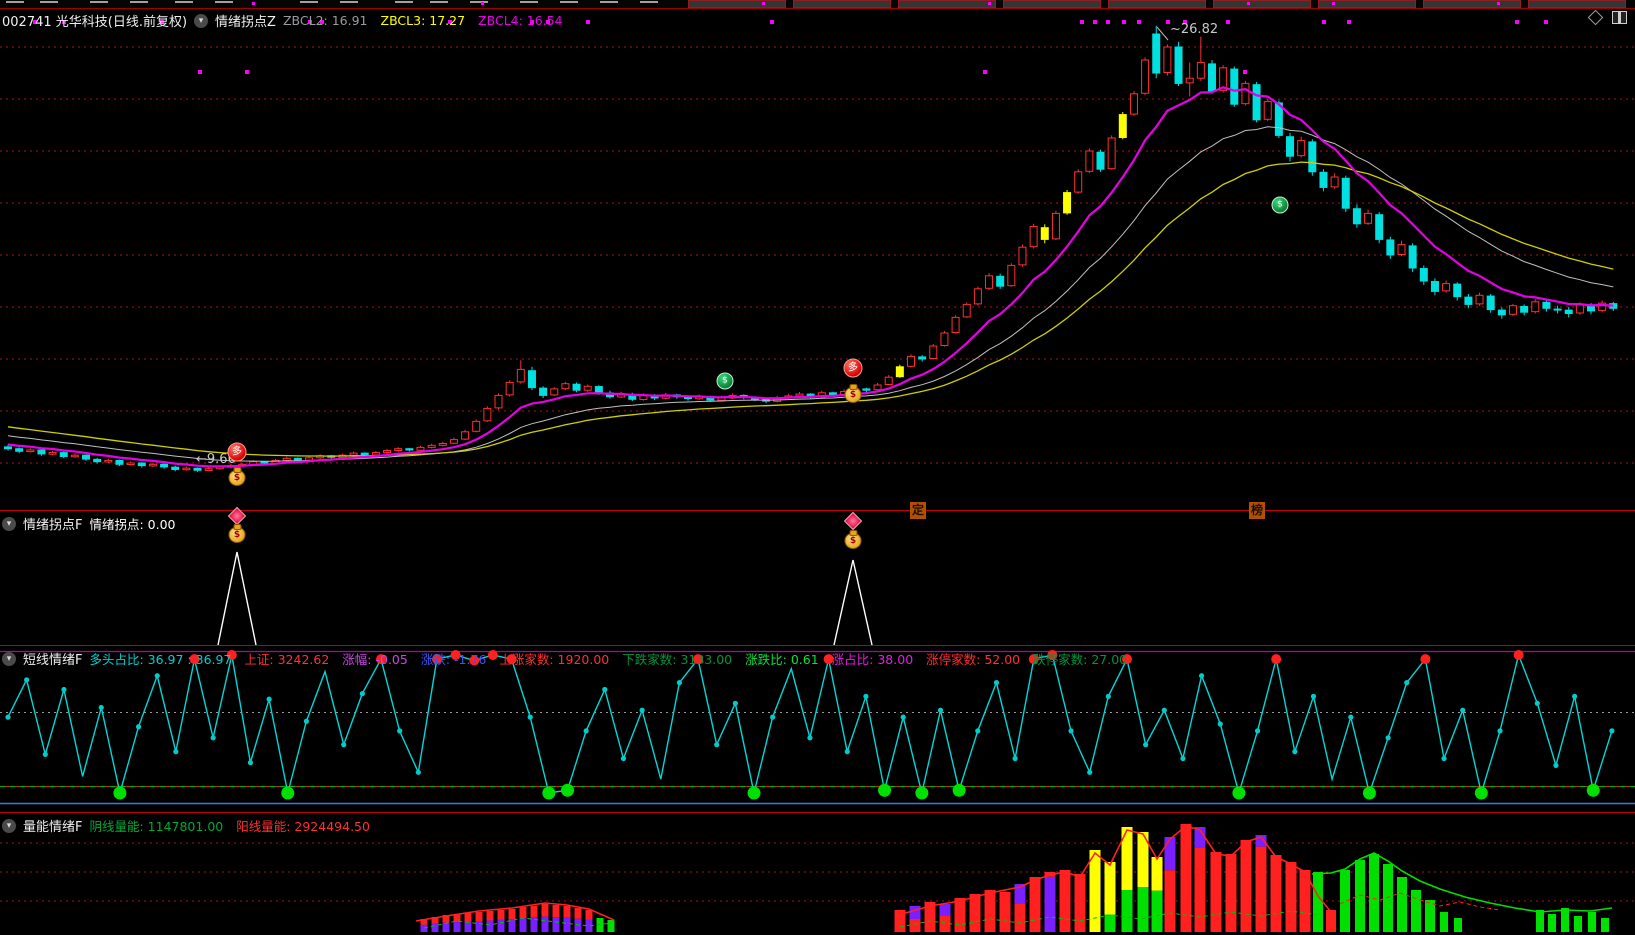  What do you see at coordinates (287, 659) in the screenshot?
I see `stat-item: 上证: 3242.62` at bounding box center [287, 659].